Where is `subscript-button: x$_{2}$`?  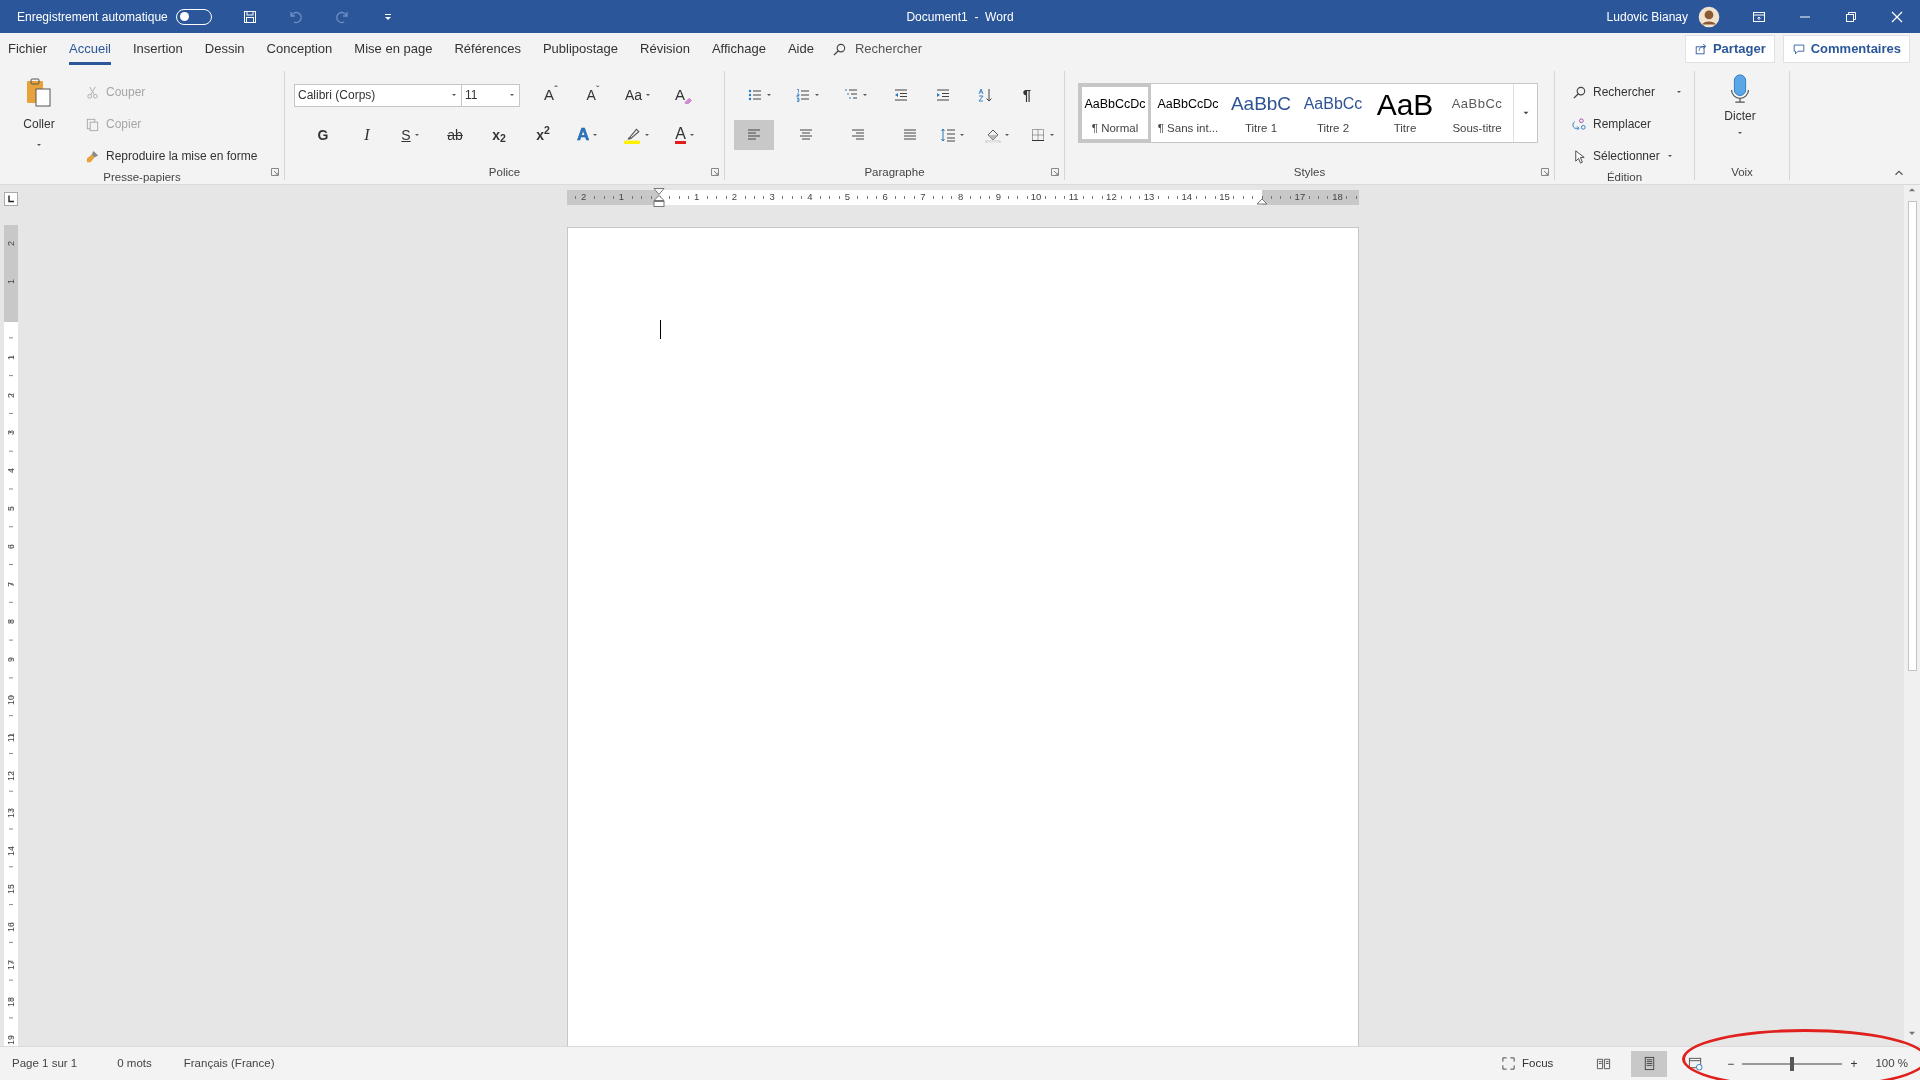 subscript-button: x$_{2}$ is located at coordinates (499, 135).